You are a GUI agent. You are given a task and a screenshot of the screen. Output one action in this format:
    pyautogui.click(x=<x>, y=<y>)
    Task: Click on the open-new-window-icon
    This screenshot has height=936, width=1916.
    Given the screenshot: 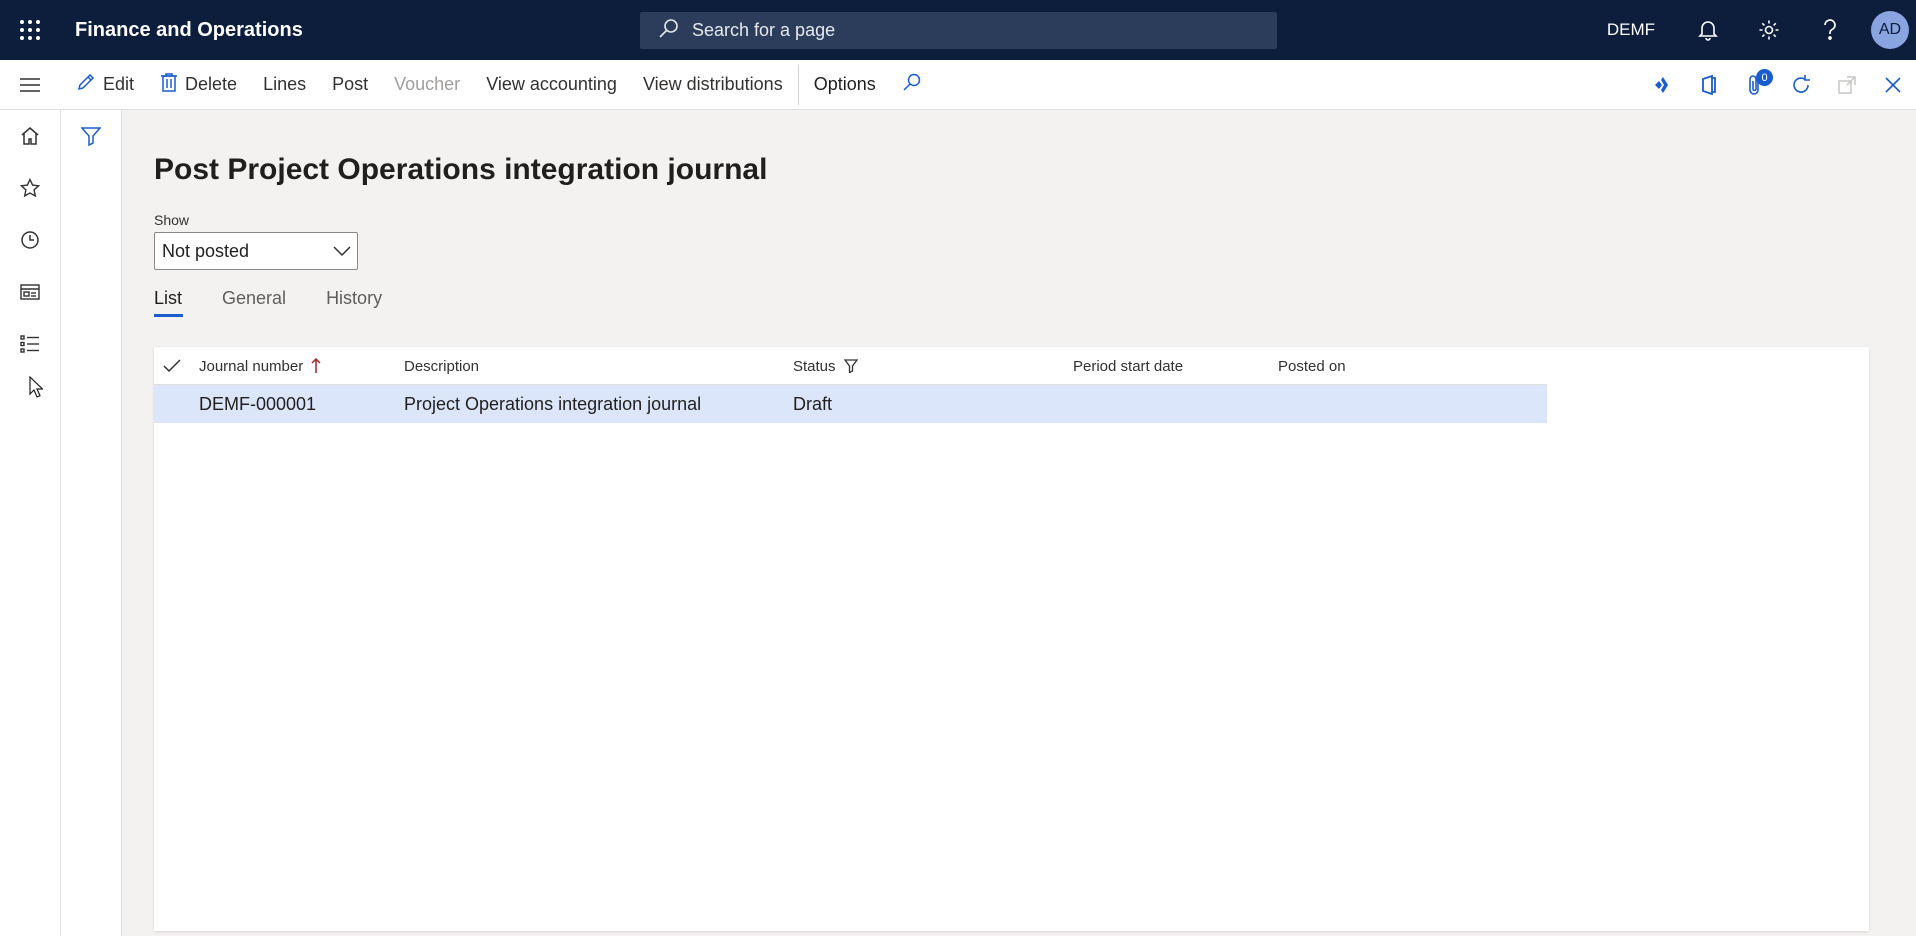 What is the action you would take?
    pyautogui.click(x=1847, y=85)
    